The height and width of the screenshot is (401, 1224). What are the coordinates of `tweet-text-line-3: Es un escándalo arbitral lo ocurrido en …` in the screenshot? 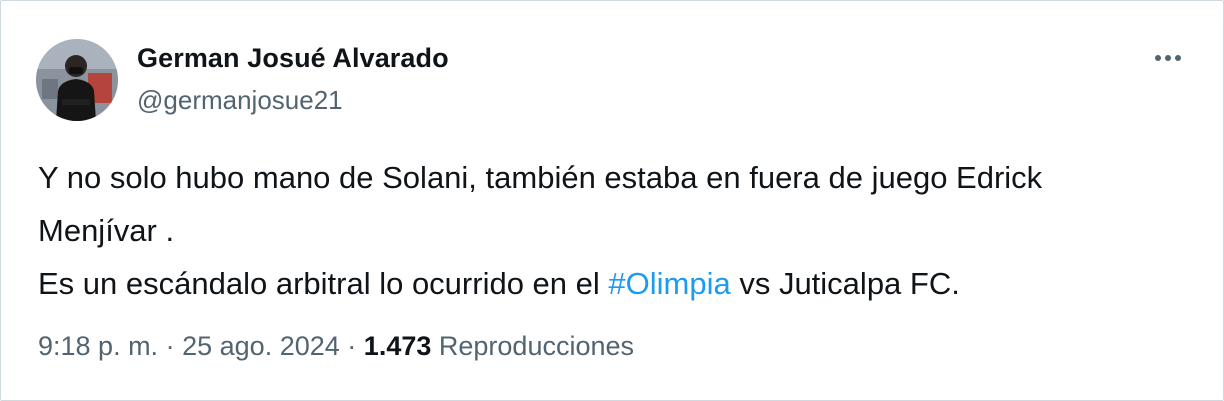 It's located at (618, 283).